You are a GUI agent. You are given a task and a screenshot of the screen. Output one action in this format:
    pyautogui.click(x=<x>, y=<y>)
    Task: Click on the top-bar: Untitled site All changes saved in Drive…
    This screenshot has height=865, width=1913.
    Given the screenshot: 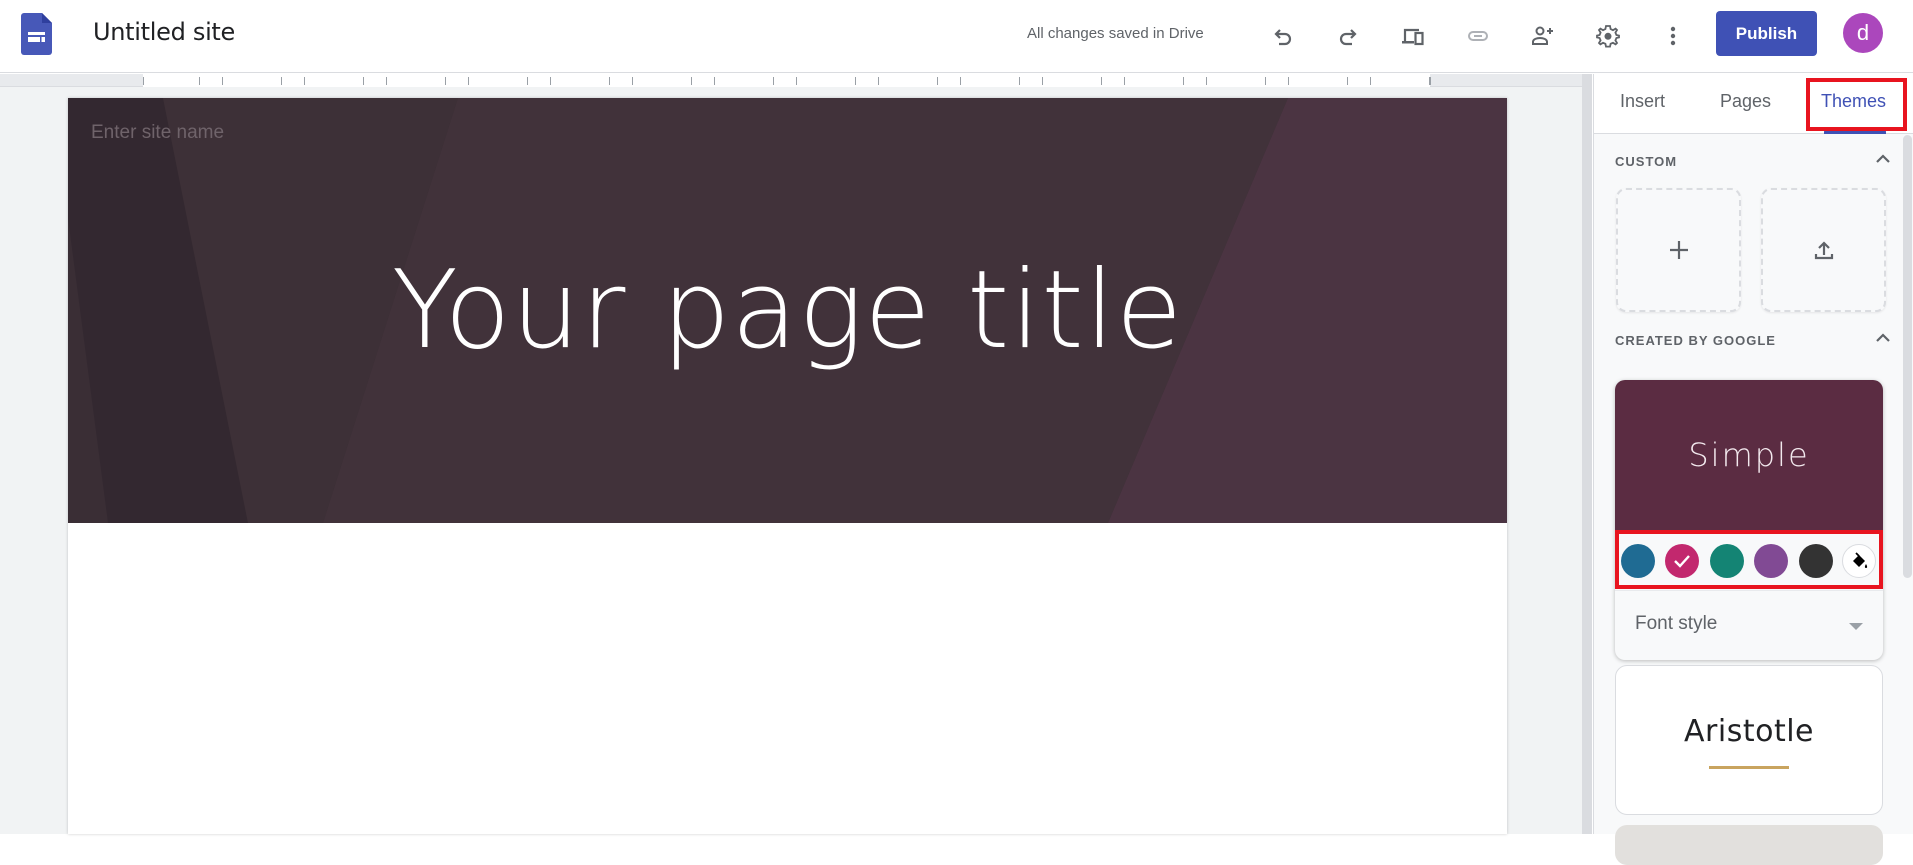 What is the action you would take?
    pyautogui.click(x=956, y=36)
    